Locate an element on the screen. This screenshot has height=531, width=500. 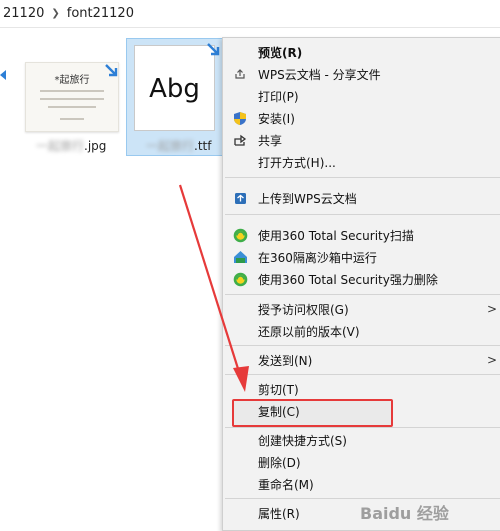
annotation-arrow is located at coordinates (213, 288).